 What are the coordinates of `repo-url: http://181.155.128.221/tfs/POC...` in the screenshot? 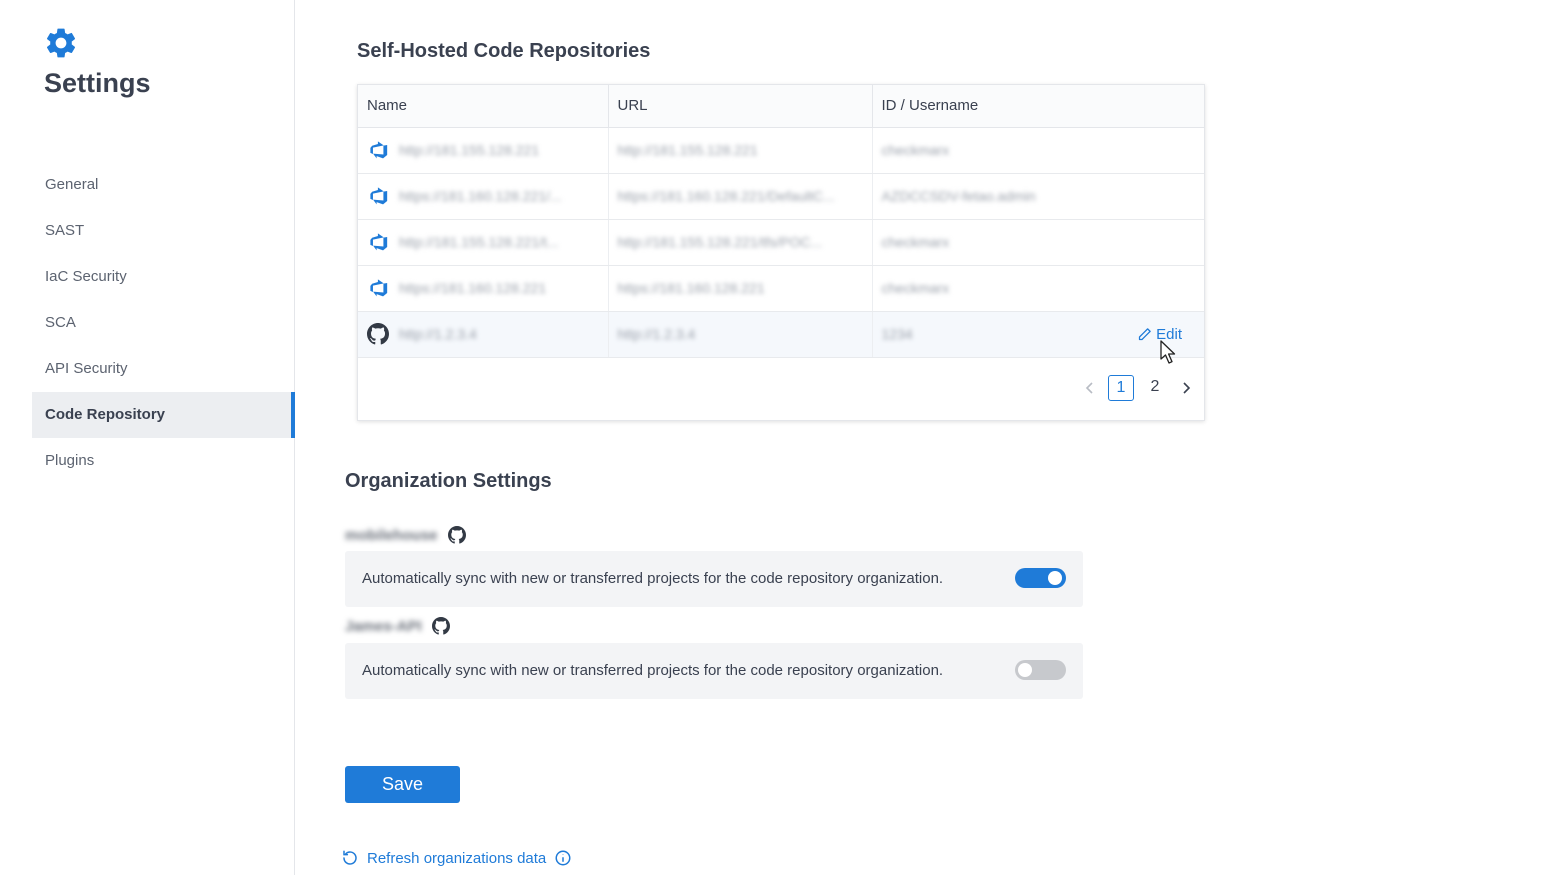 It's located at (720, 242).